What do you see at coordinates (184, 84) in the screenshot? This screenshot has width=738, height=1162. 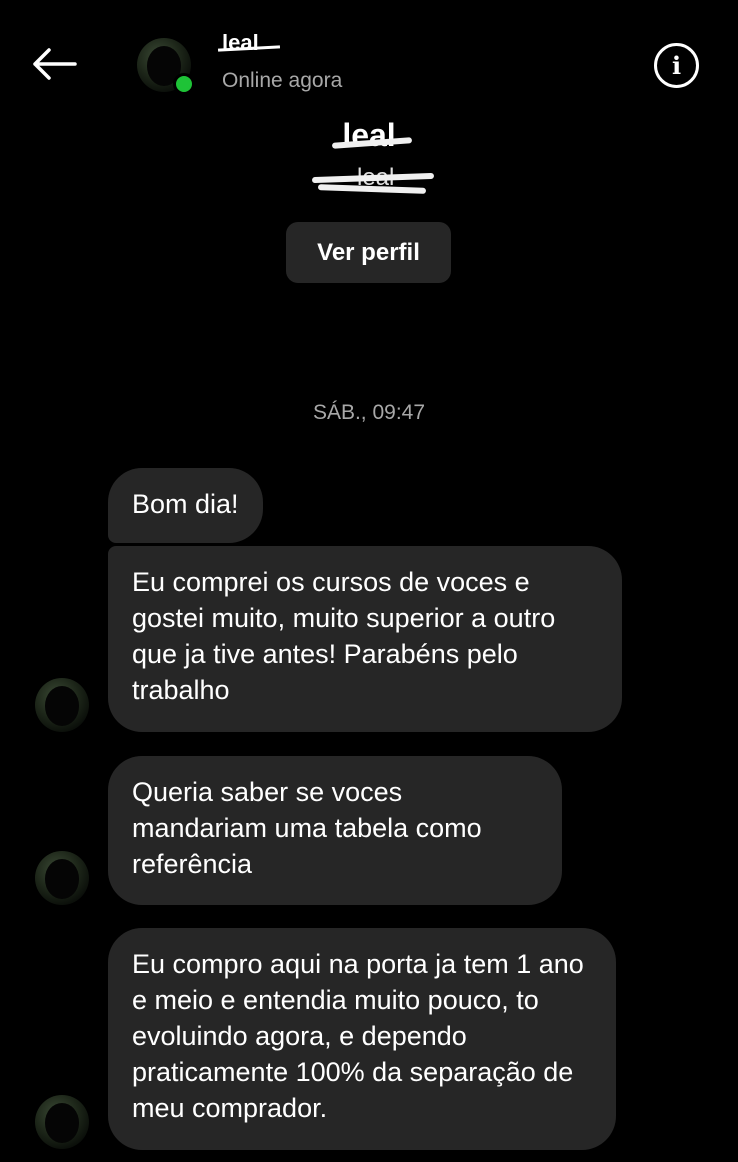 I see `online-status-dot` at bounding box center [184, 84].